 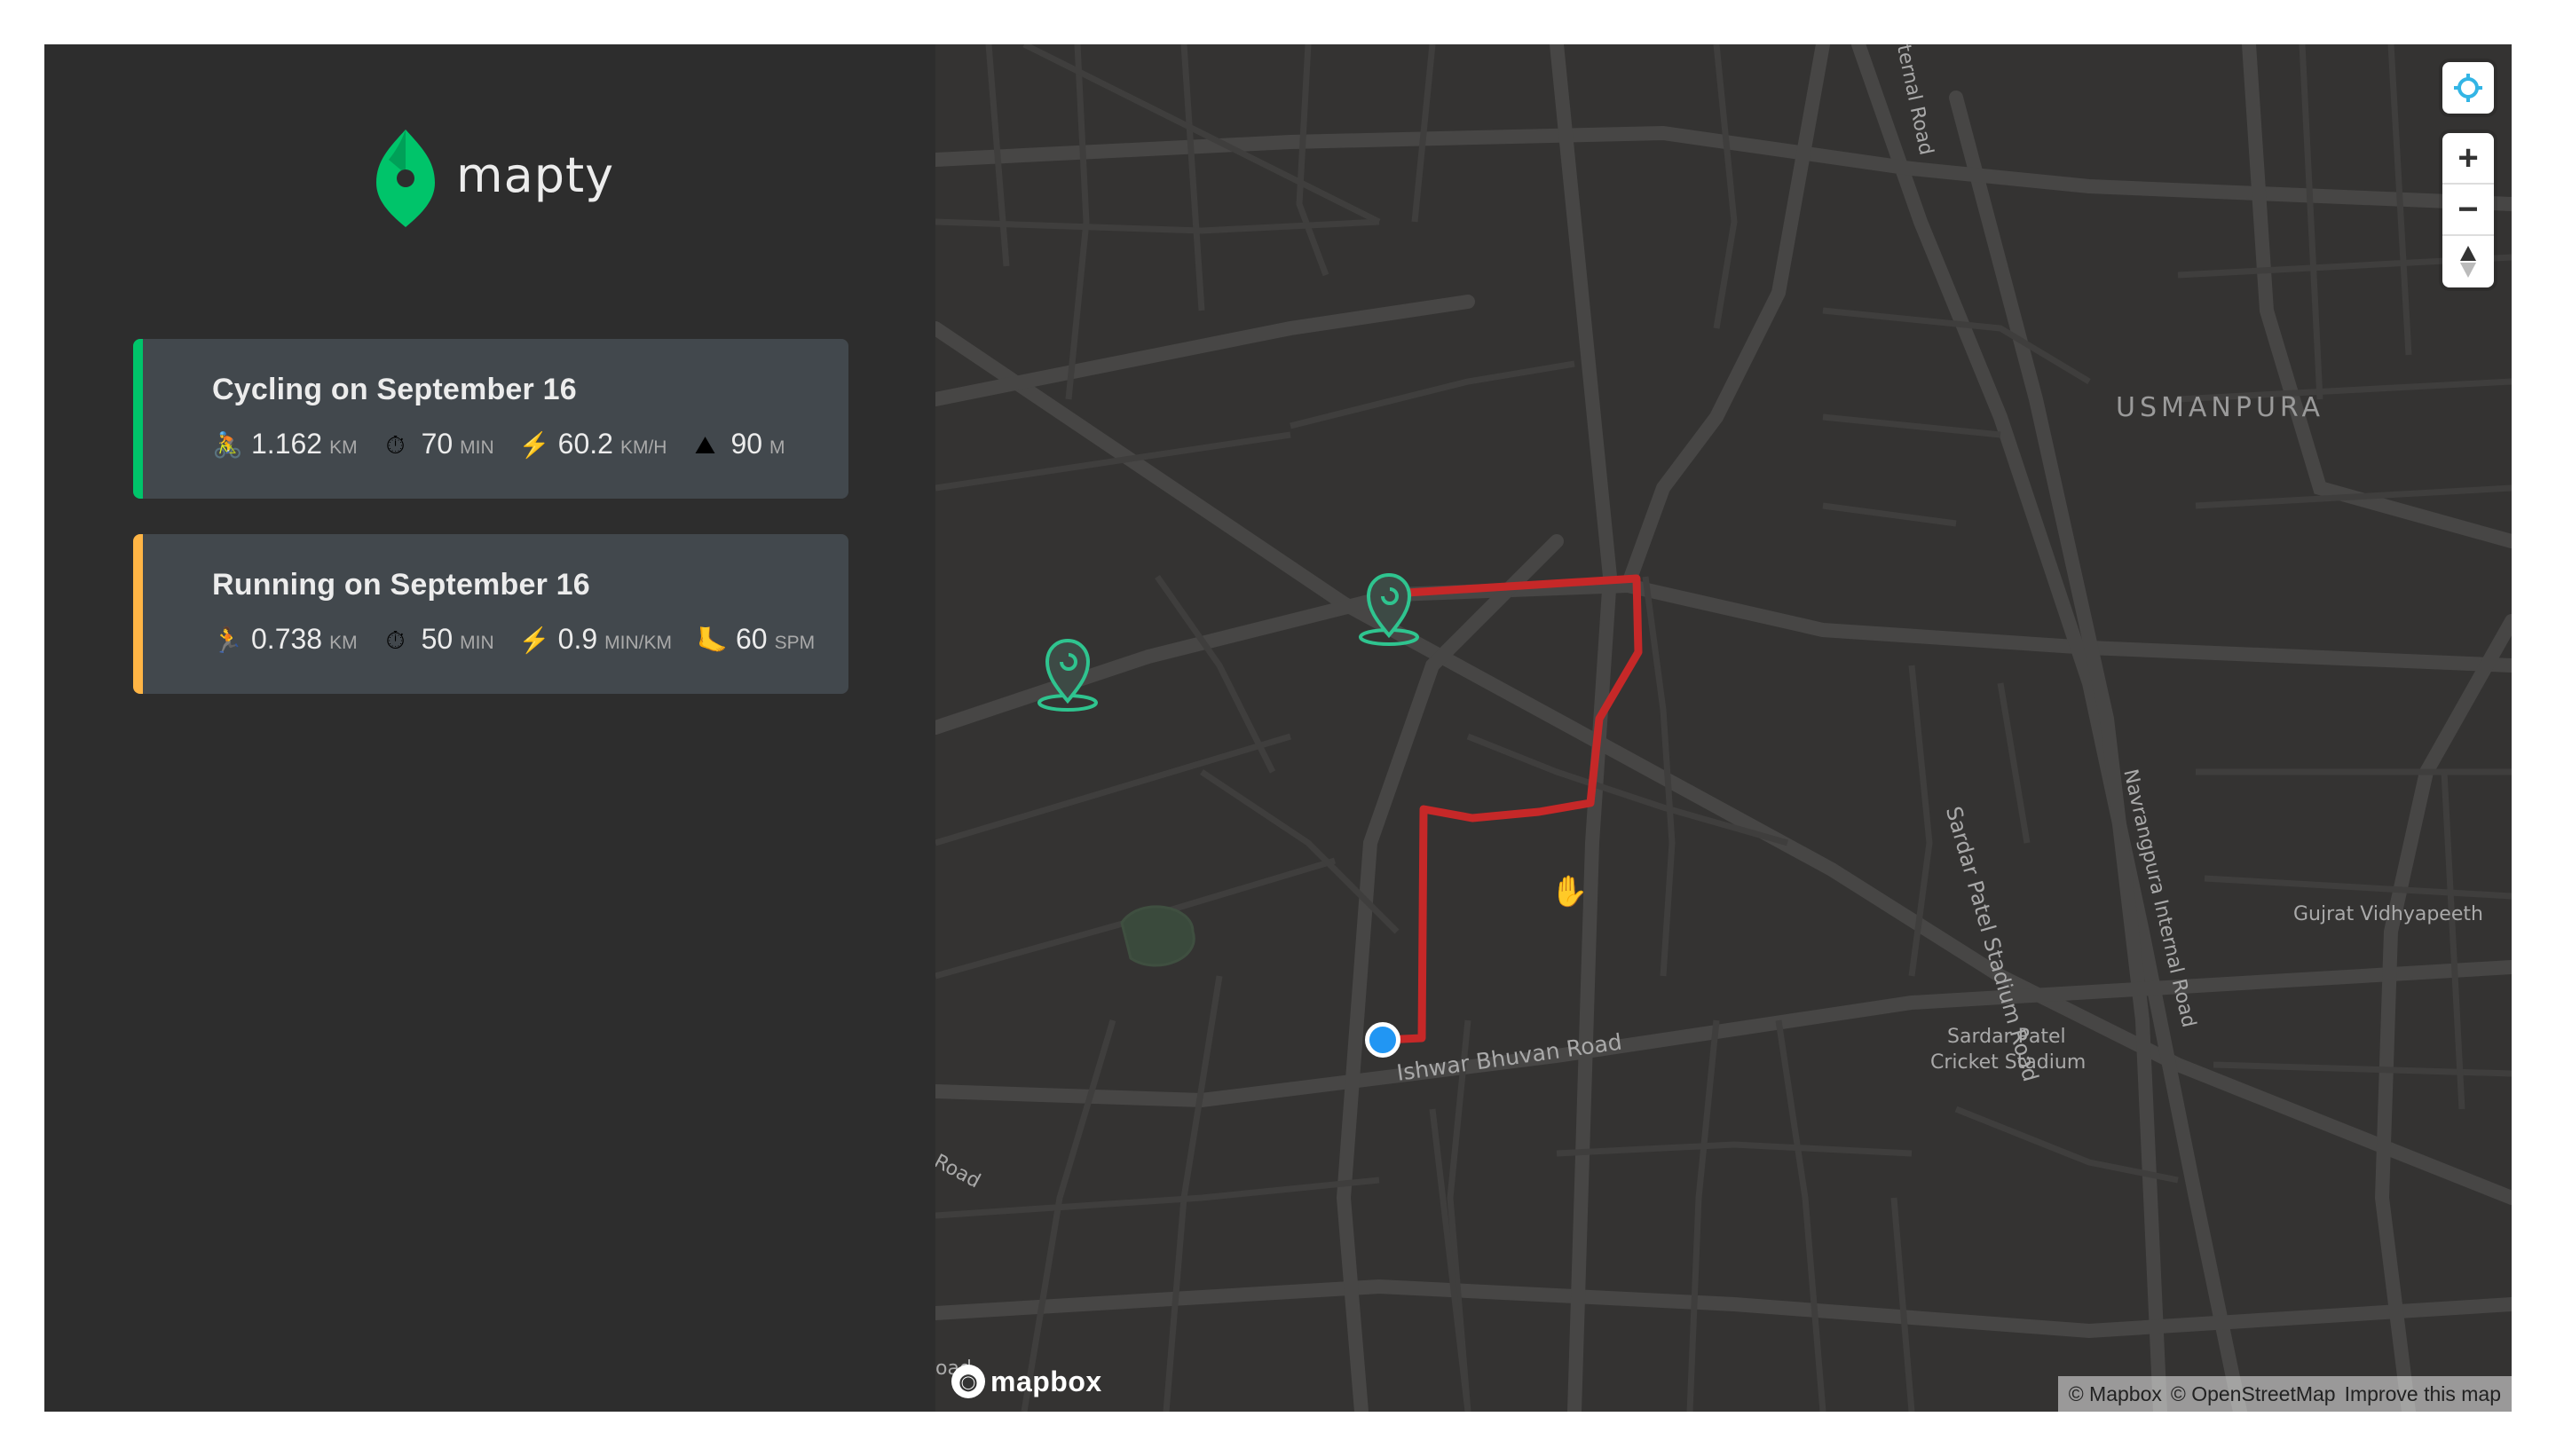 I want to click on workout-stats: 🏃 0.738 km ⏱ 50 min ⚡ 0.9 min/km 🦶 60, so click(x=526, y=639).